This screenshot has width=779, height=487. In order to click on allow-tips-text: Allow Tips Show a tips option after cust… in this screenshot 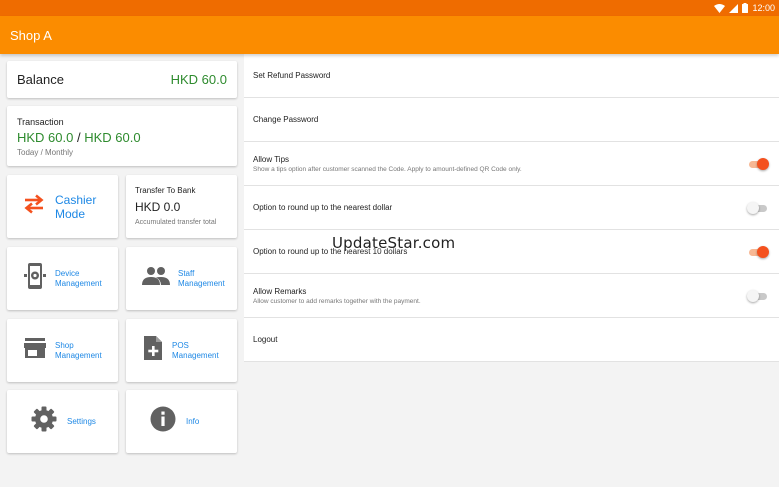, I will do `click(387, 164)`.